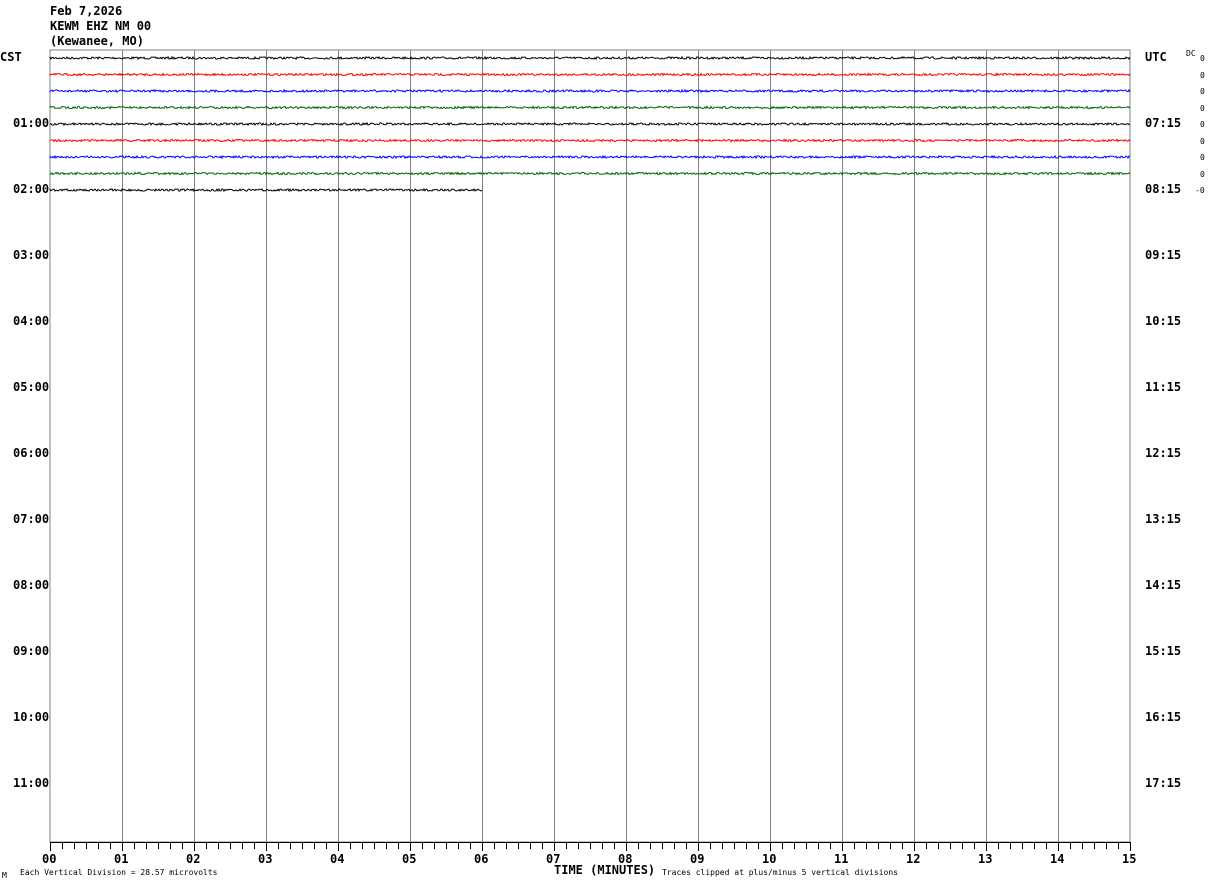 The height and width of the screenshot is (886, 1210). Describe the element at coordinates (193, 859) in the screenshot. I see `x-tick-label: 02` at that location.